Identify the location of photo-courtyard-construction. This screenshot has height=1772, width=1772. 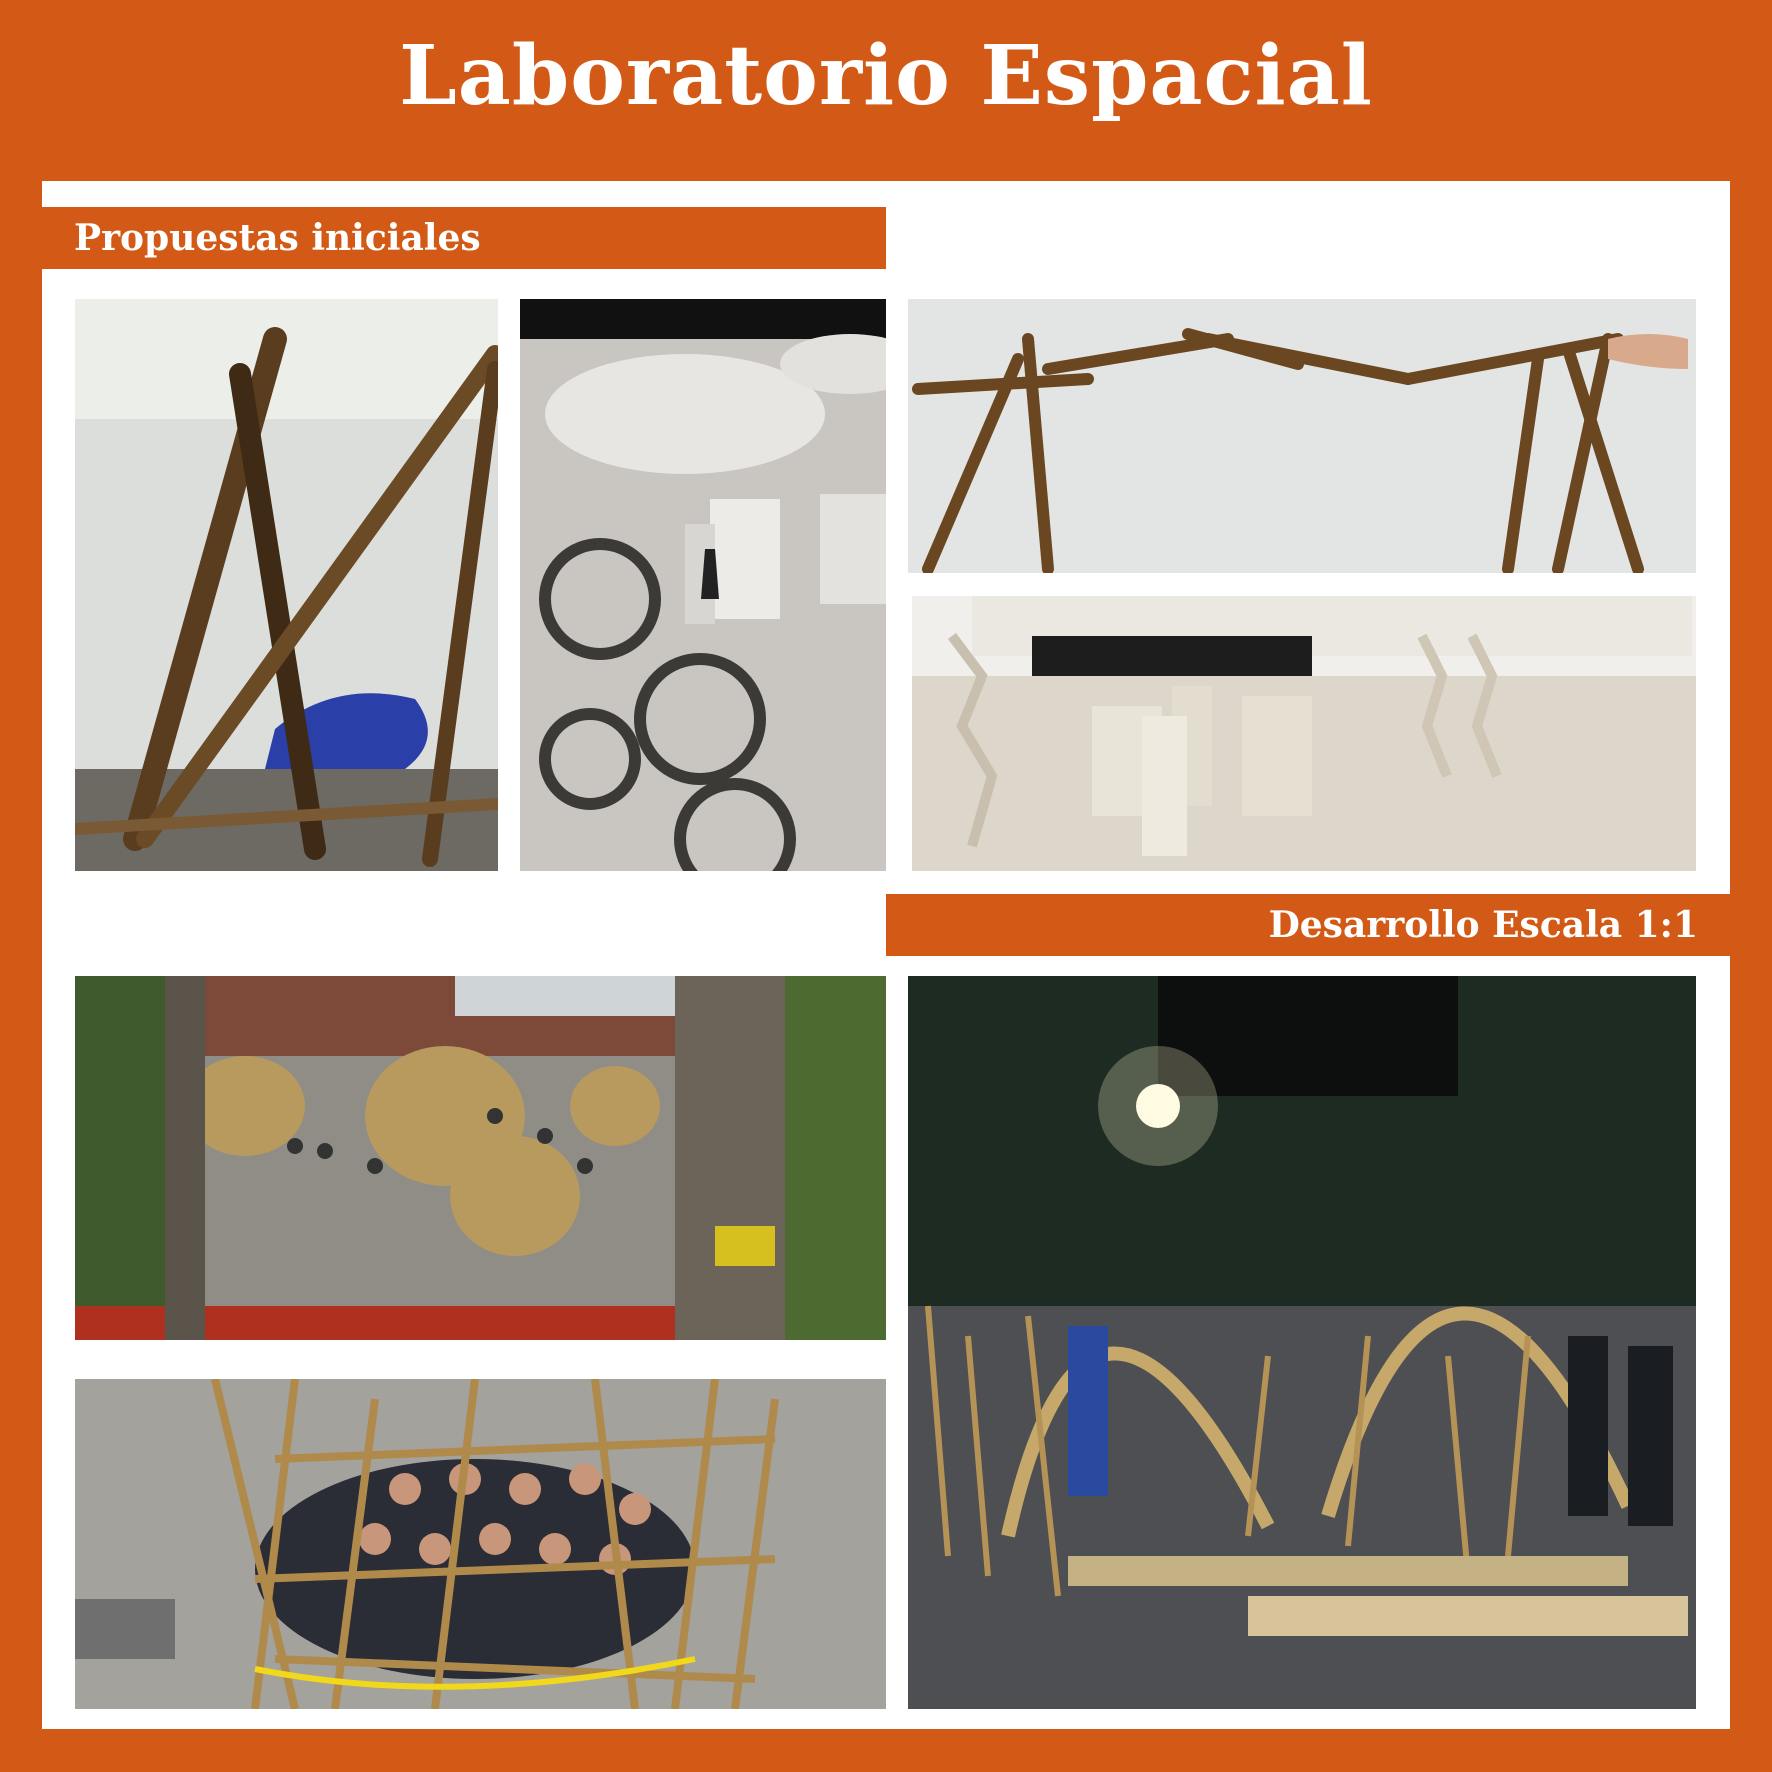
(480, 1158).